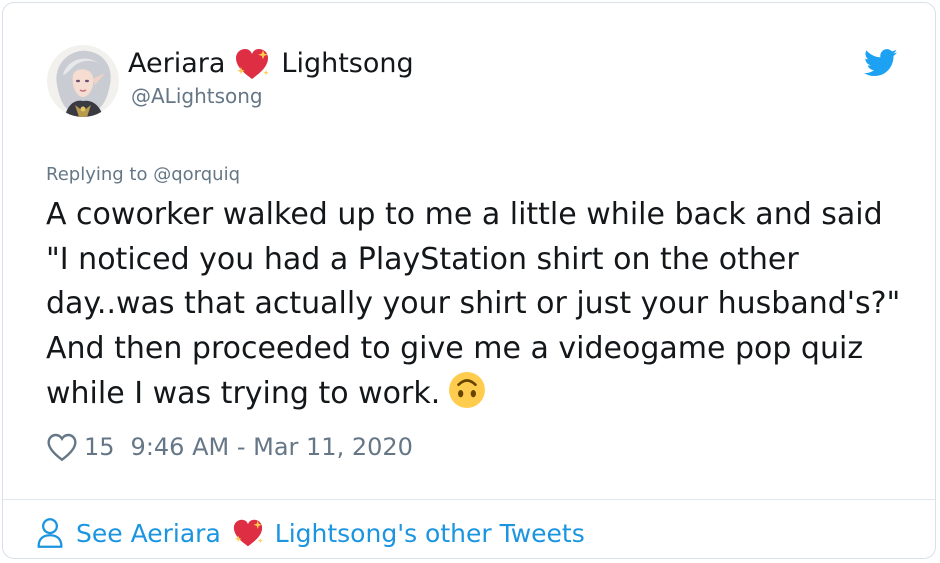 This screenshot has width=940, height=563. Describe the element at coordinates (880, 63) in the screenshot. I see `twitter-bird-icon` at that location.